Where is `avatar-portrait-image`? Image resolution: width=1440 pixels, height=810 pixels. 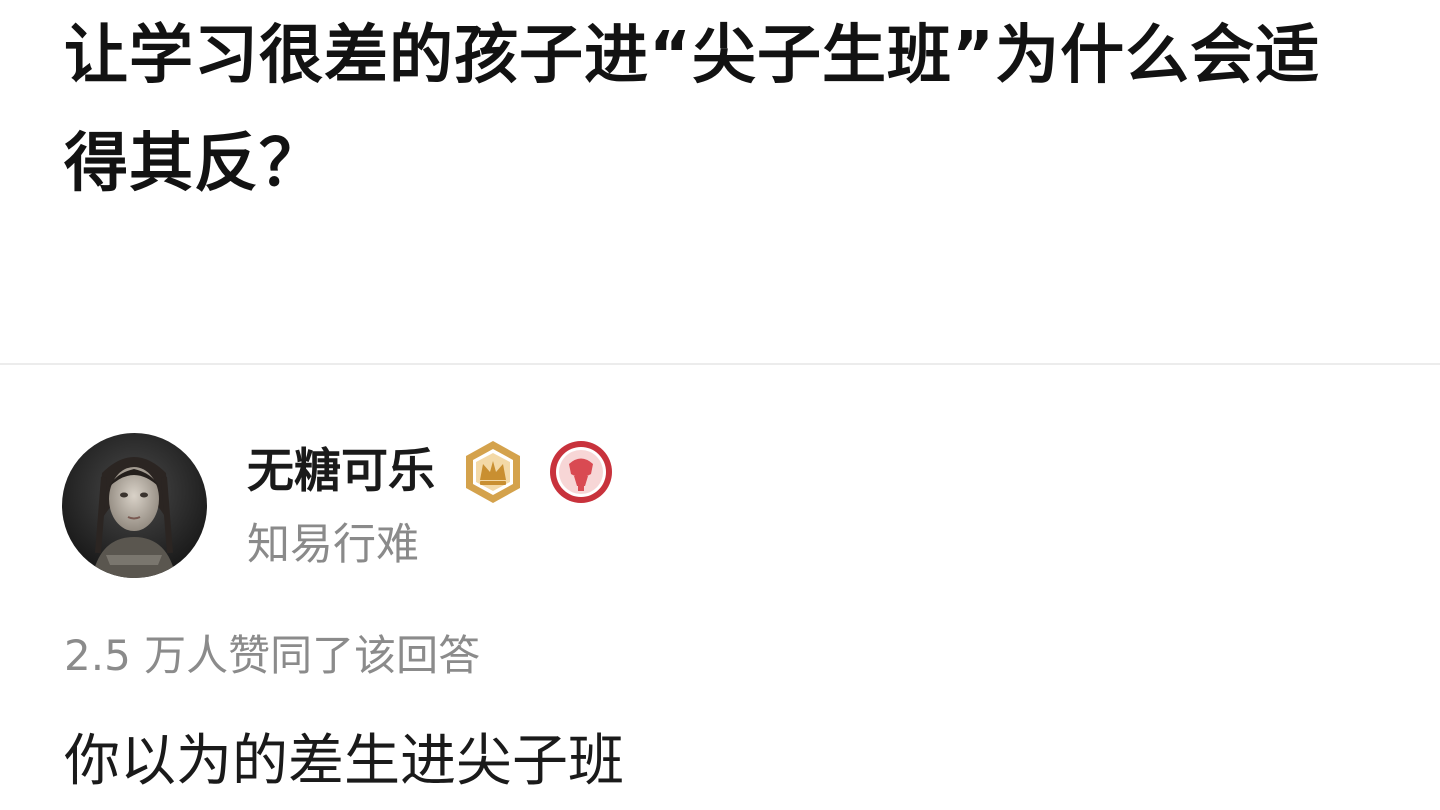
avatar-portrait-image is located at coordinates (134, 505).